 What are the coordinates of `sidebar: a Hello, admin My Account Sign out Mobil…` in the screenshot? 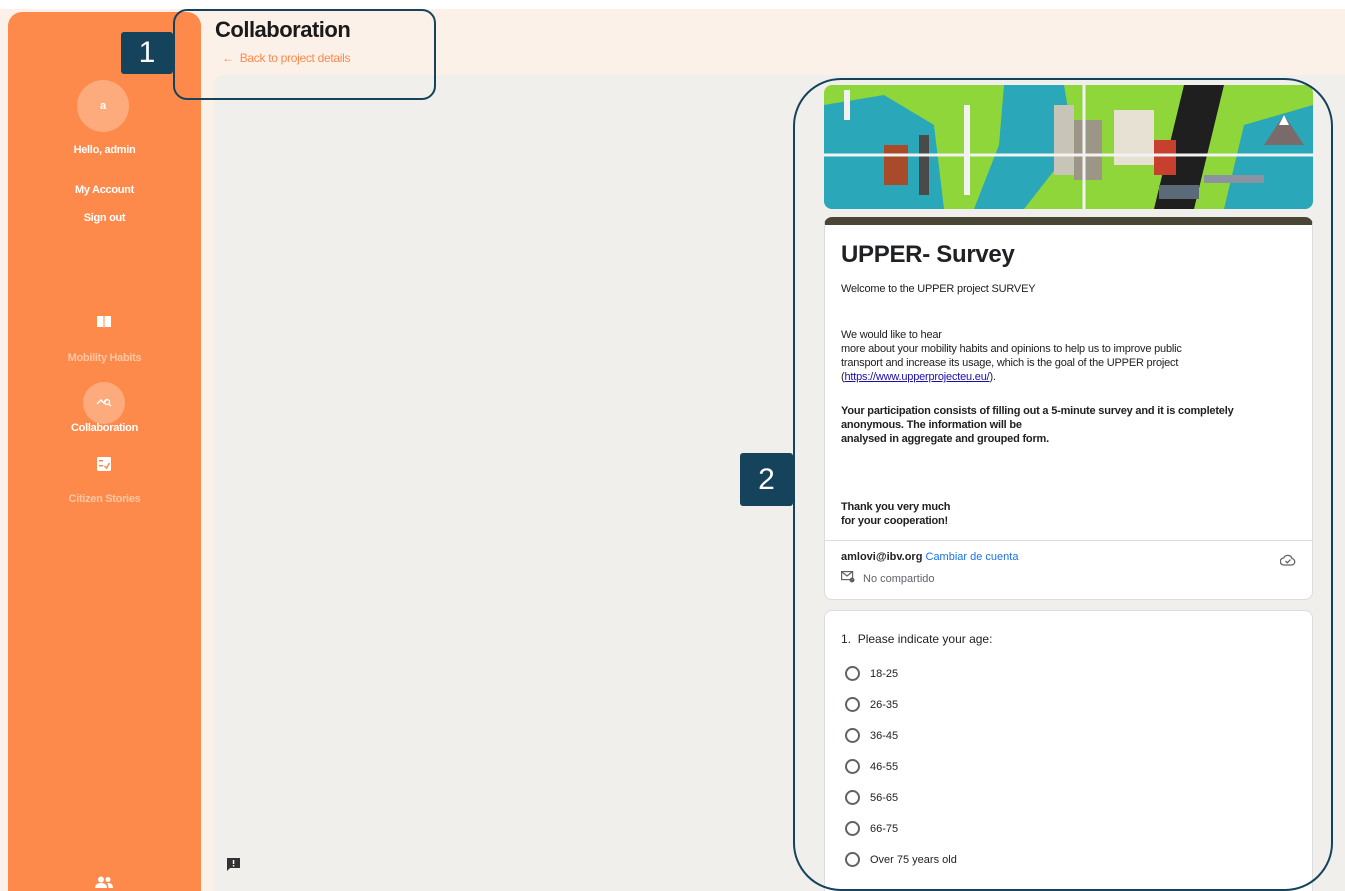 It's located at (104, 451).